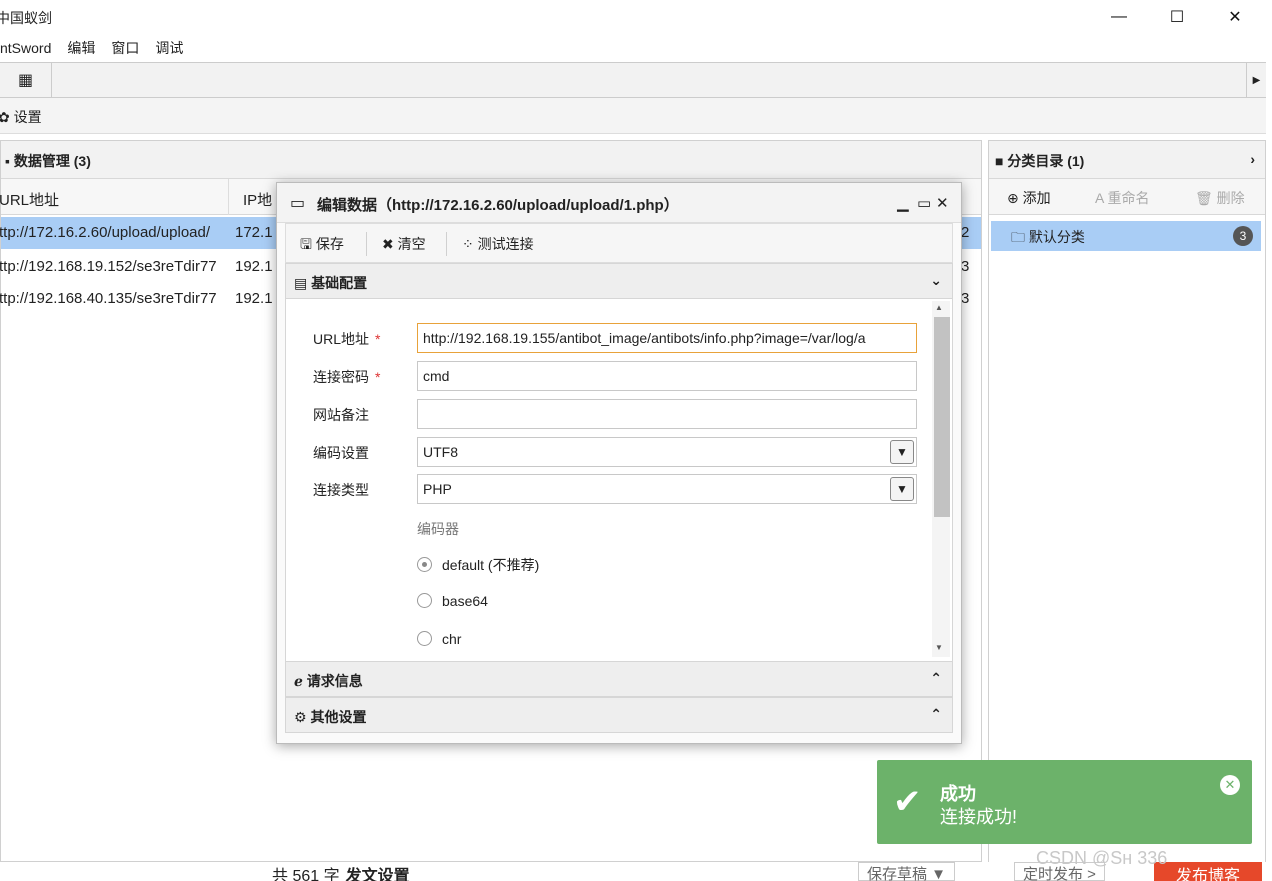 This screenshot has width=1272, height=881. Describe the element at coordinates (306, 874) in the screenshot. I see `word-count-text: 共 561 字` at that location.